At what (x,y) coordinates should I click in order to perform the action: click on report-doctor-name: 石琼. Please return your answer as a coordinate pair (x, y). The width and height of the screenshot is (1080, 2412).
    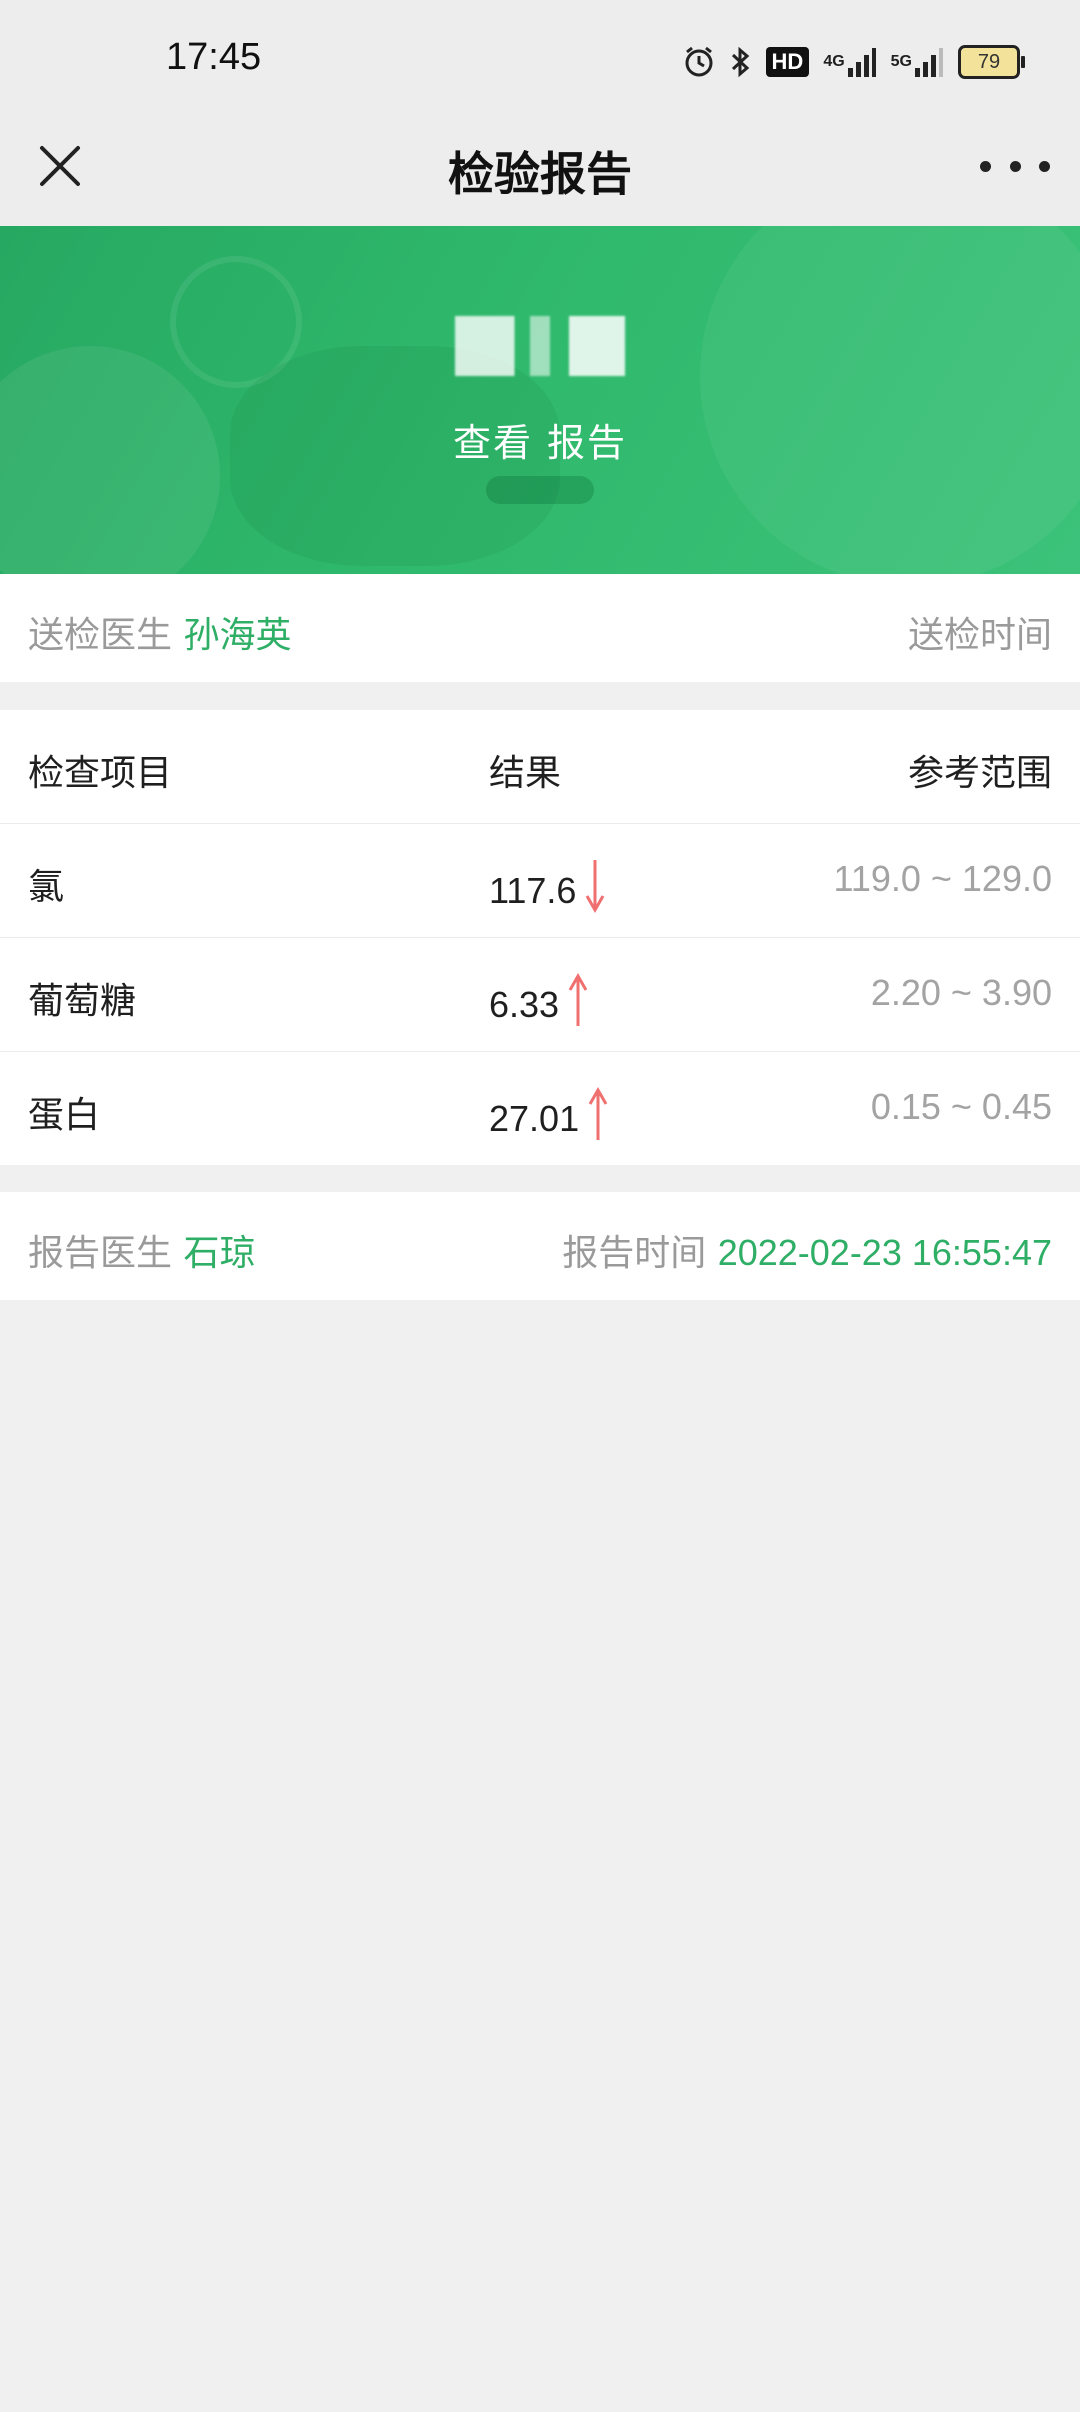
    Looking at the image, I should click on (219, 1253).